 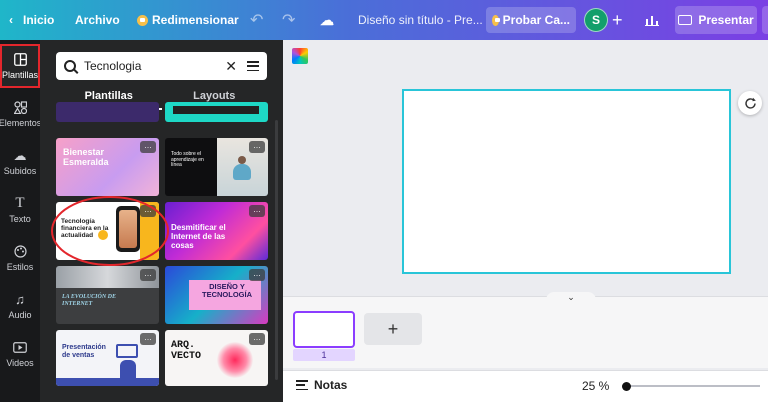 What do you see at coordinates (89, 300) in the screenshot?
I see `template-title: LA EVOLUCIÓN DE INTERNET` at bounding box center [89, 300].